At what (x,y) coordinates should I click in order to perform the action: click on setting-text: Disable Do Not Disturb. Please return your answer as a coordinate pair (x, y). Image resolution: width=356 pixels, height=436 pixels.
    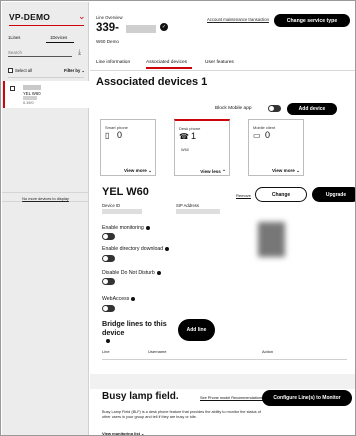
    Looking at the image, I should click on (128, 273).